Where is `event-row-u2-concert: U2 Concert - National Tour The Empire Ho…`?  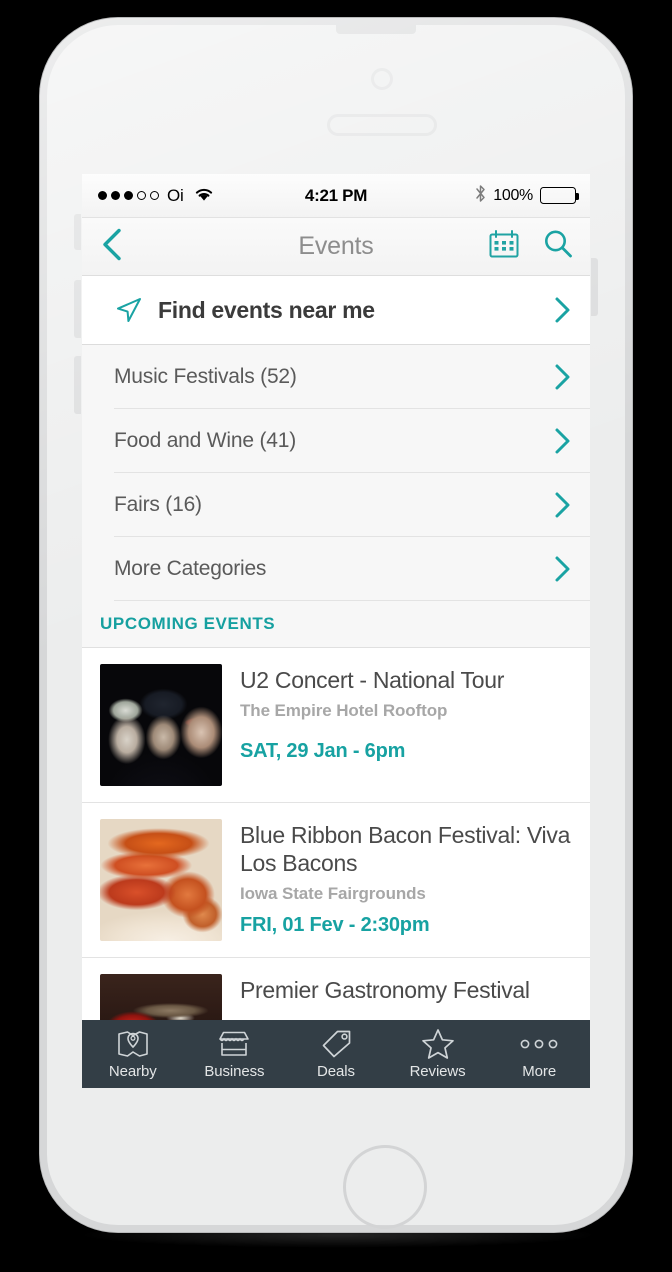
event-row-u2-concert: U2 Concert - National Tour The Empire Ho… is located at coordinates (336, 725).